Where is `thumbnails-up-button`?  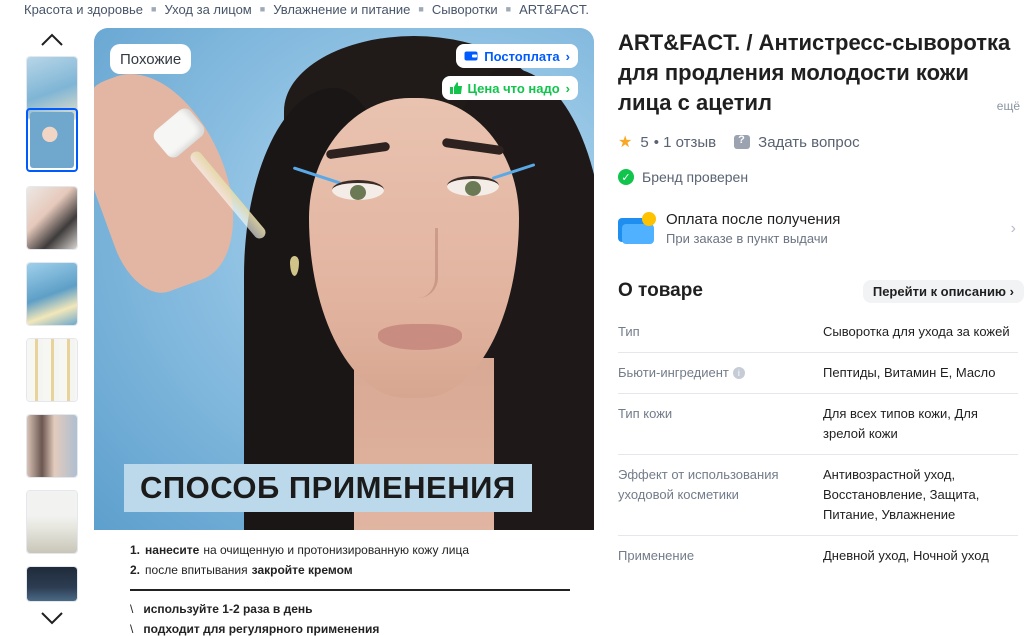 thumbnails-up-button is located at coordinates (52, 40).